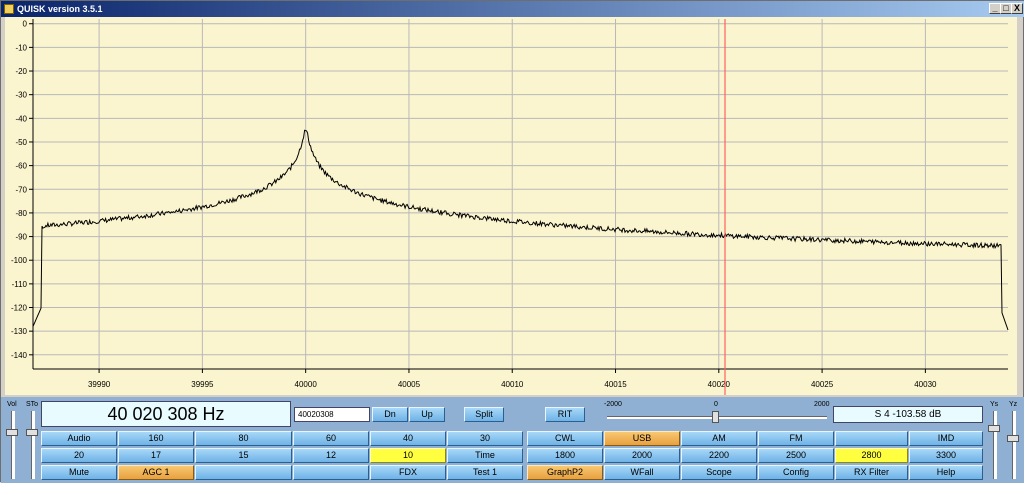 The width and height of the screenshot is (1024, 483). What do you see at coordinates (716, 404) in the screenshot?
I see `rit-scale-mid: 0` at bounding box center [716, 404].